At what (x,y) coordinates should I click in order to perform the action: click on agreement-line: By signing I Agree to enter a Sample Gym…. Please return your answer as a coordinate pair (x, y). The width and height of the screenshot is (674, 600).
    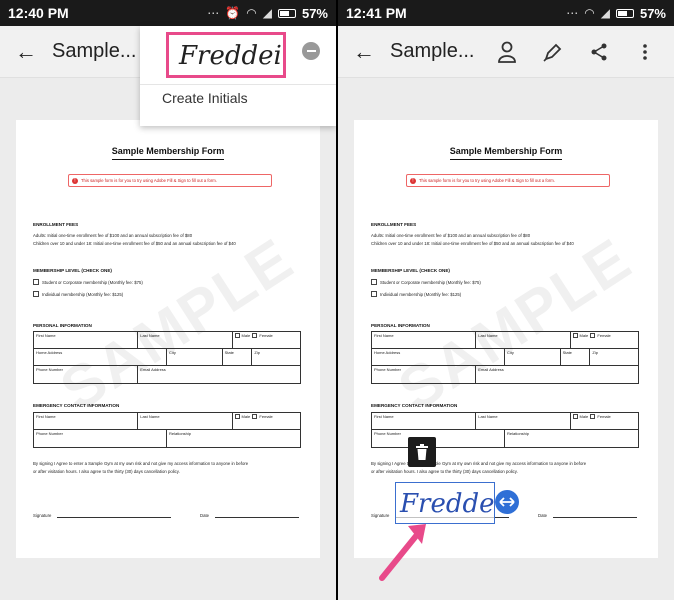
    Looking at the image, I should click on (141, 463).